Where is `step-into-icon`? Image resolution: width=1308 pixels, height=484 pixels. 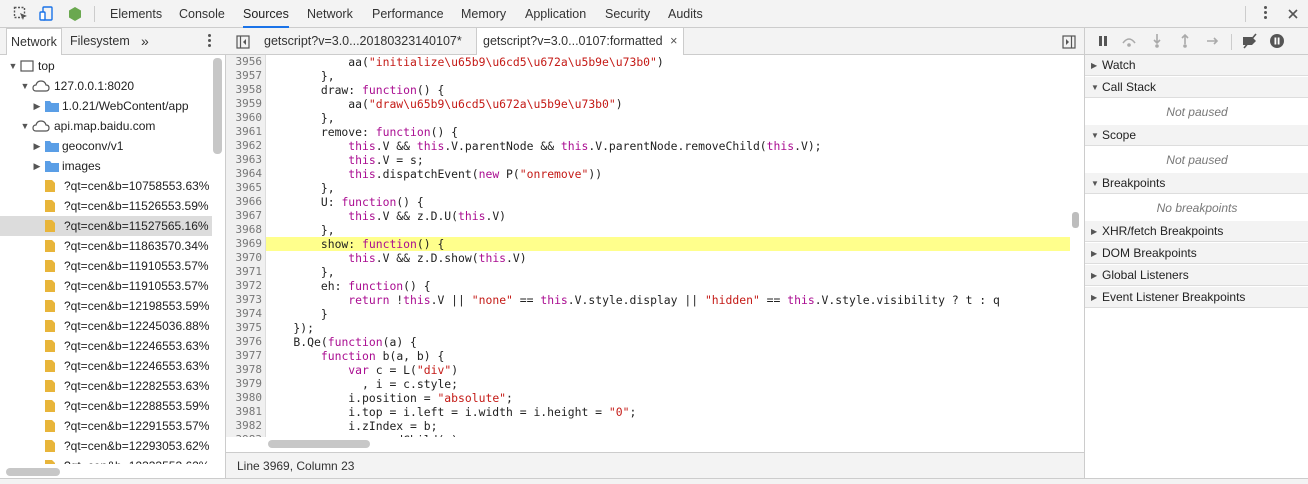
step-into-icon is located at coordinates (1157, 41).